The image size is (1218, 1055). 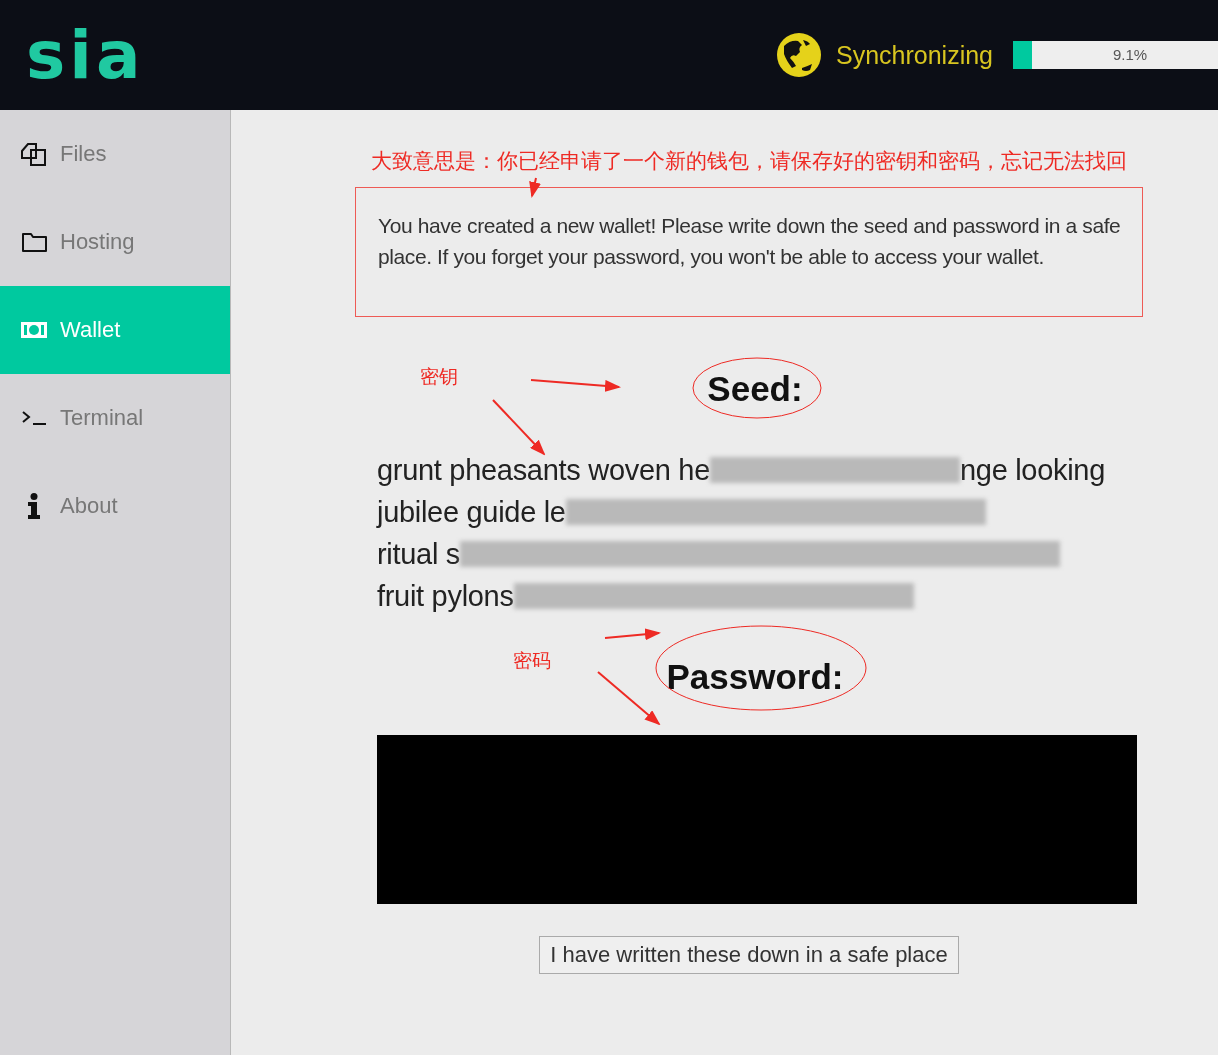 What do you see at coordinates (115, 418) in the screenshot?
I see `sidebar-item: Terminal` at bounding box center [115, 418].